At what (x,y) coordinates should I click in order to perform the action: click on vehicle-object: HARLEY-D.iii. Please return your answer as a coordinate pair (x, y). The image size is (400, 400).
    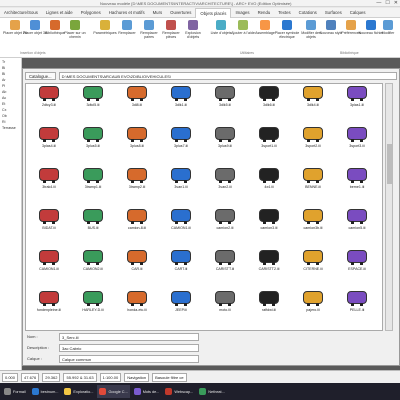
    Looking at the image, I should click on (93, 310).